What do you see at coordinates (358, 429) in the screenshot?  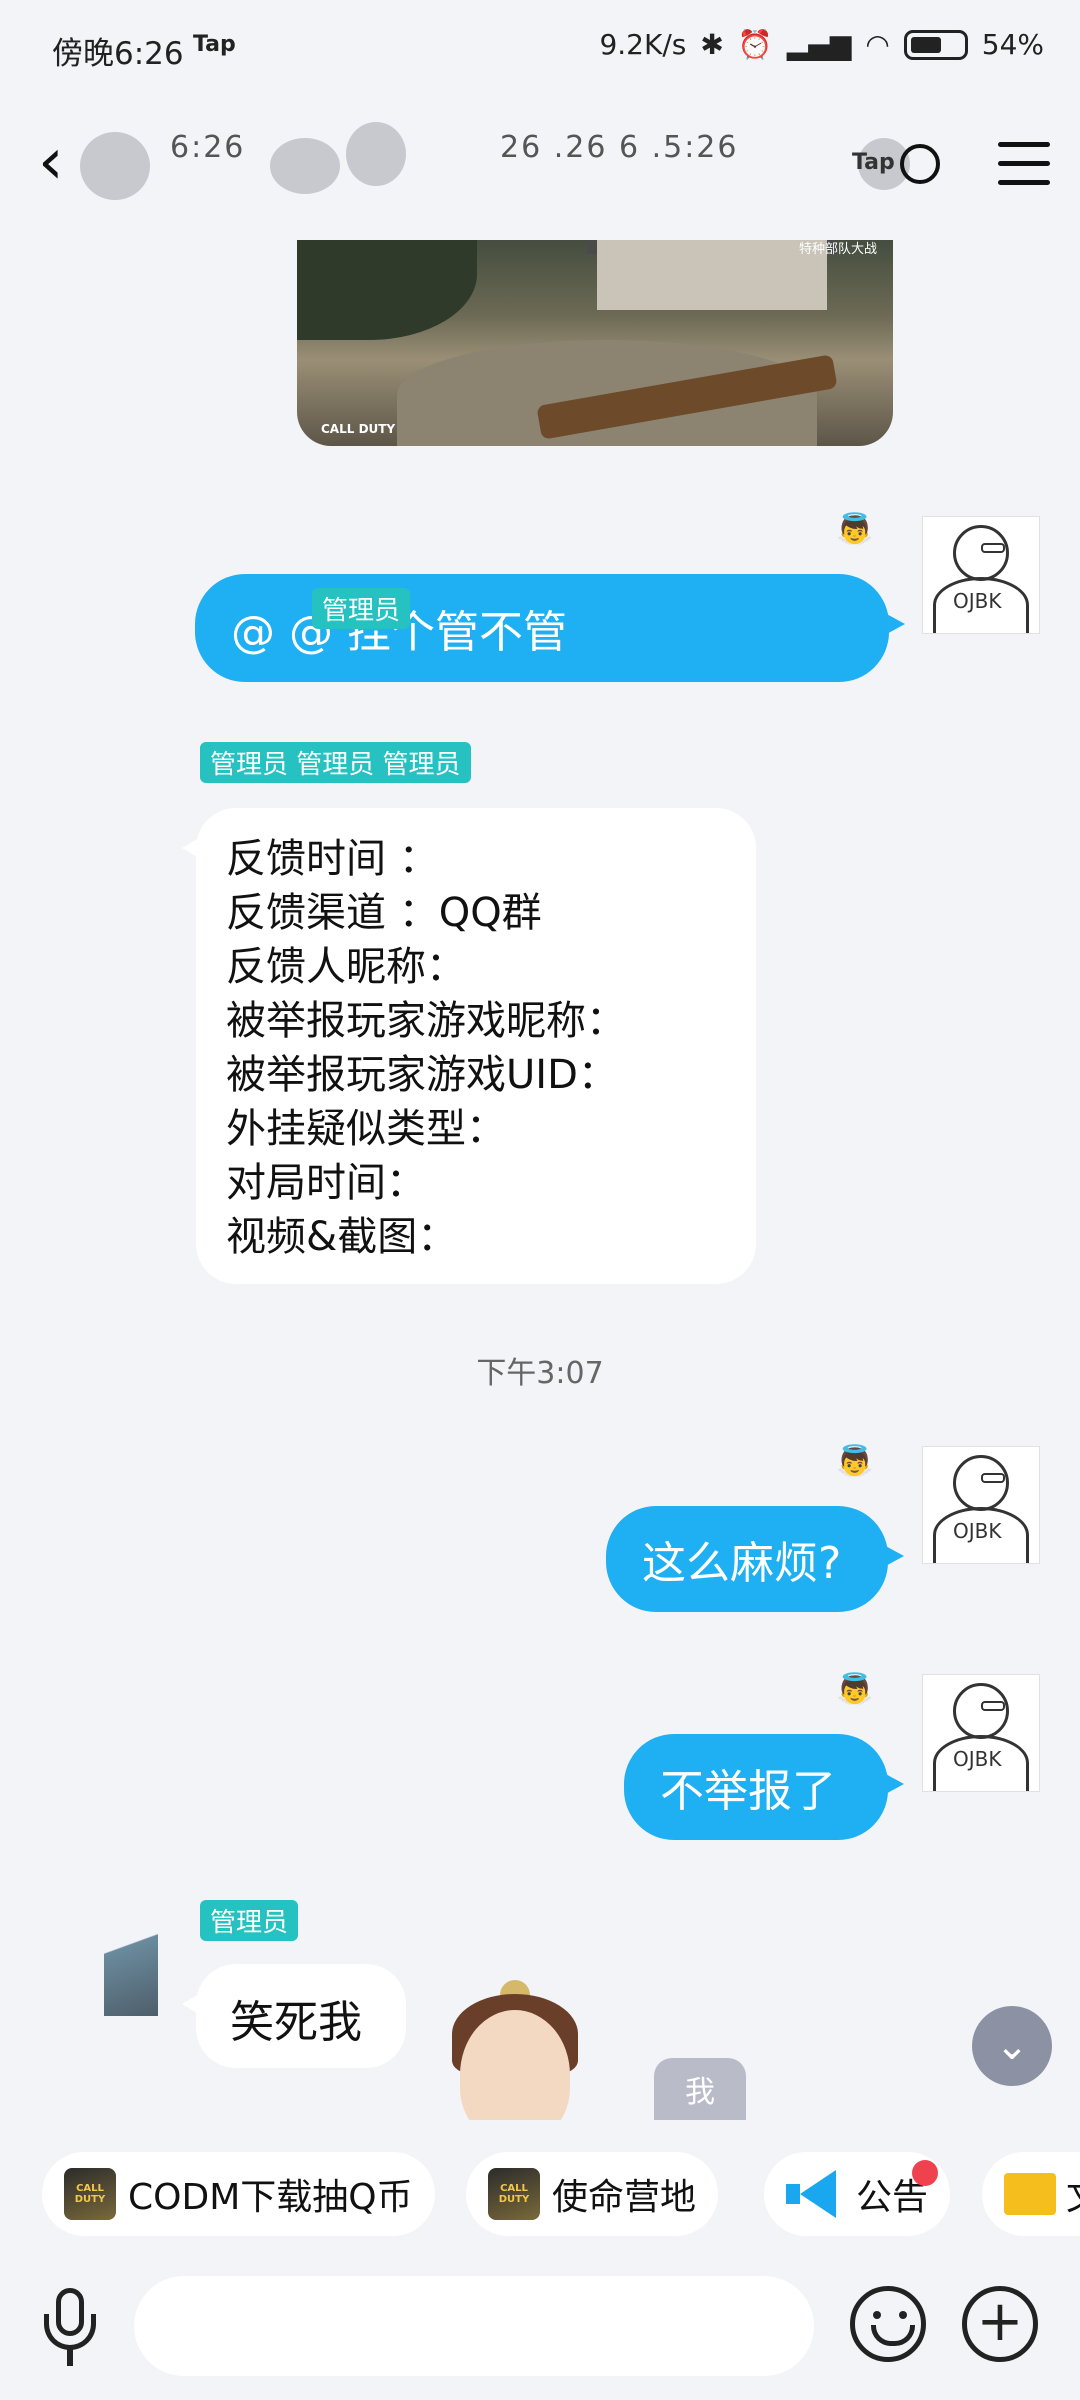 I see `game-logo: CALL DUTY` at bounding box center [358, 429].